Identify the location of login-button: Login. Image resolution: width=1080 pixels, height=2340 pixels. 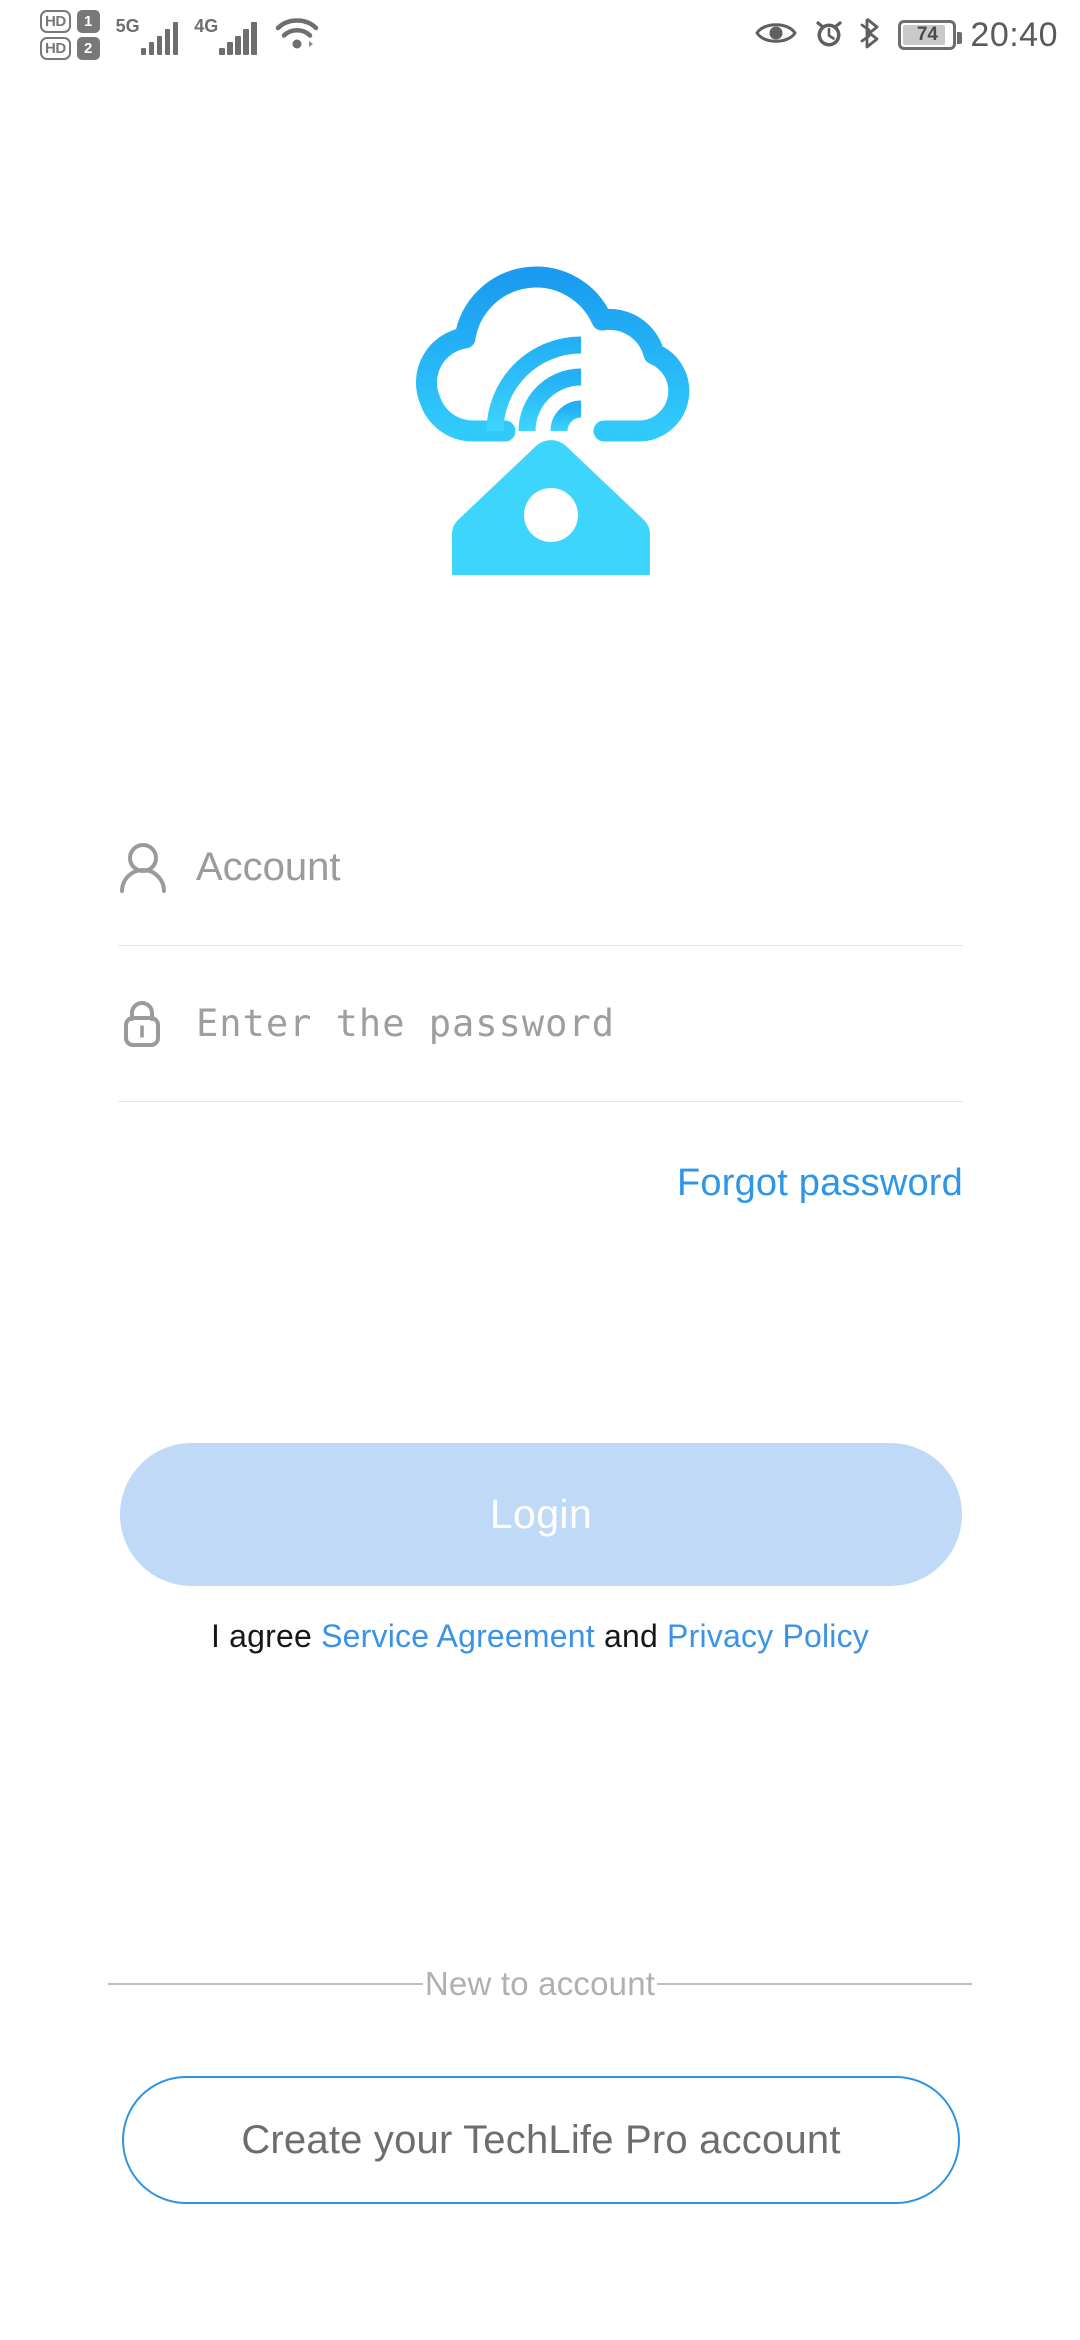
(541, 1514).